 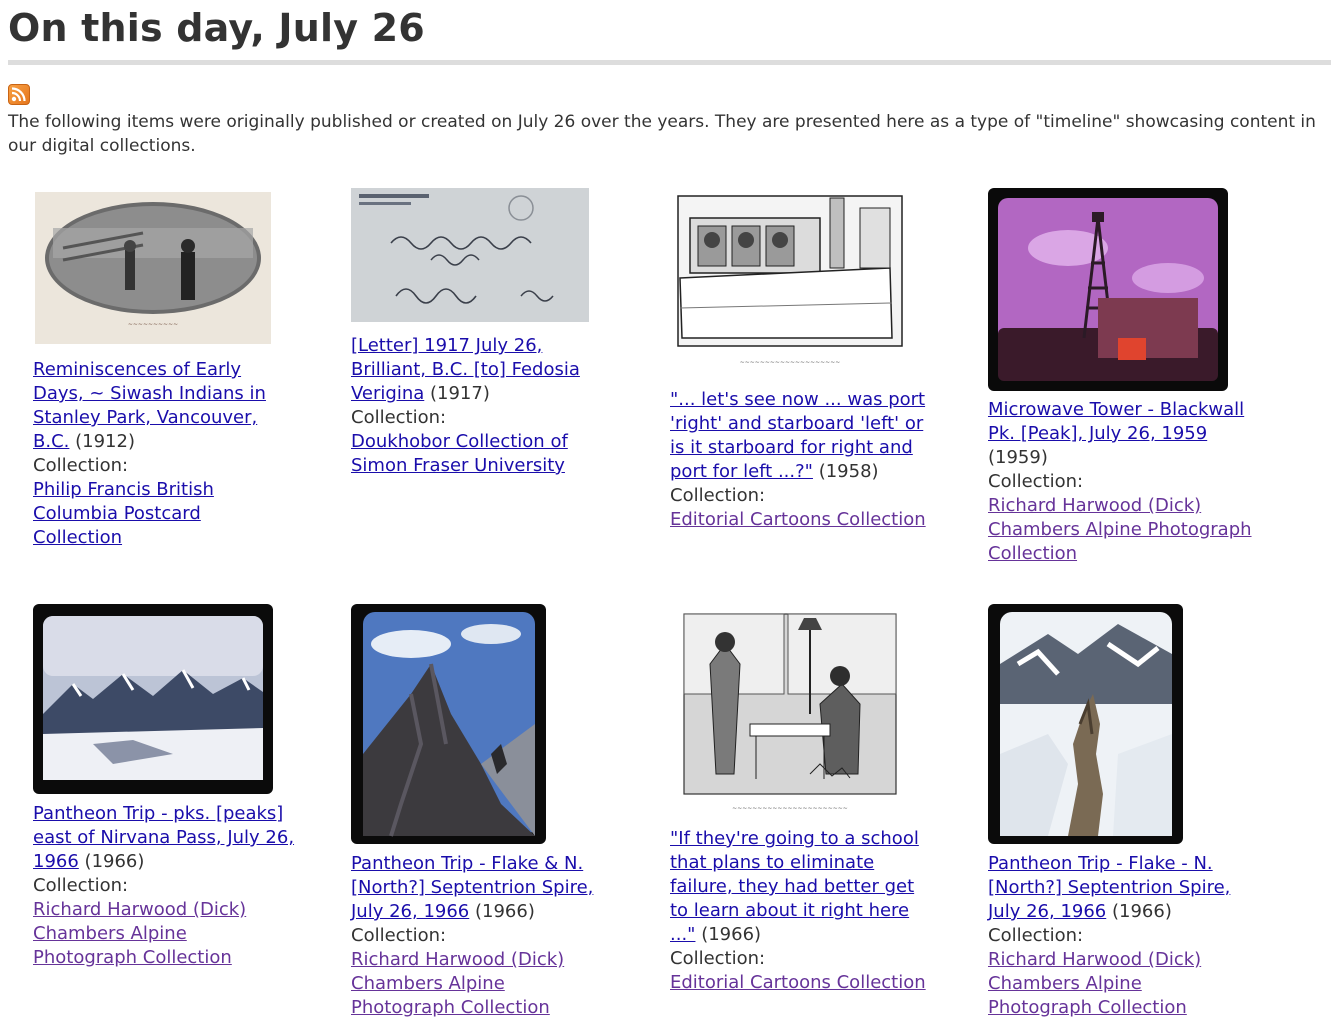 I want to click on item-year: (1958), so click(x=848, y=471).